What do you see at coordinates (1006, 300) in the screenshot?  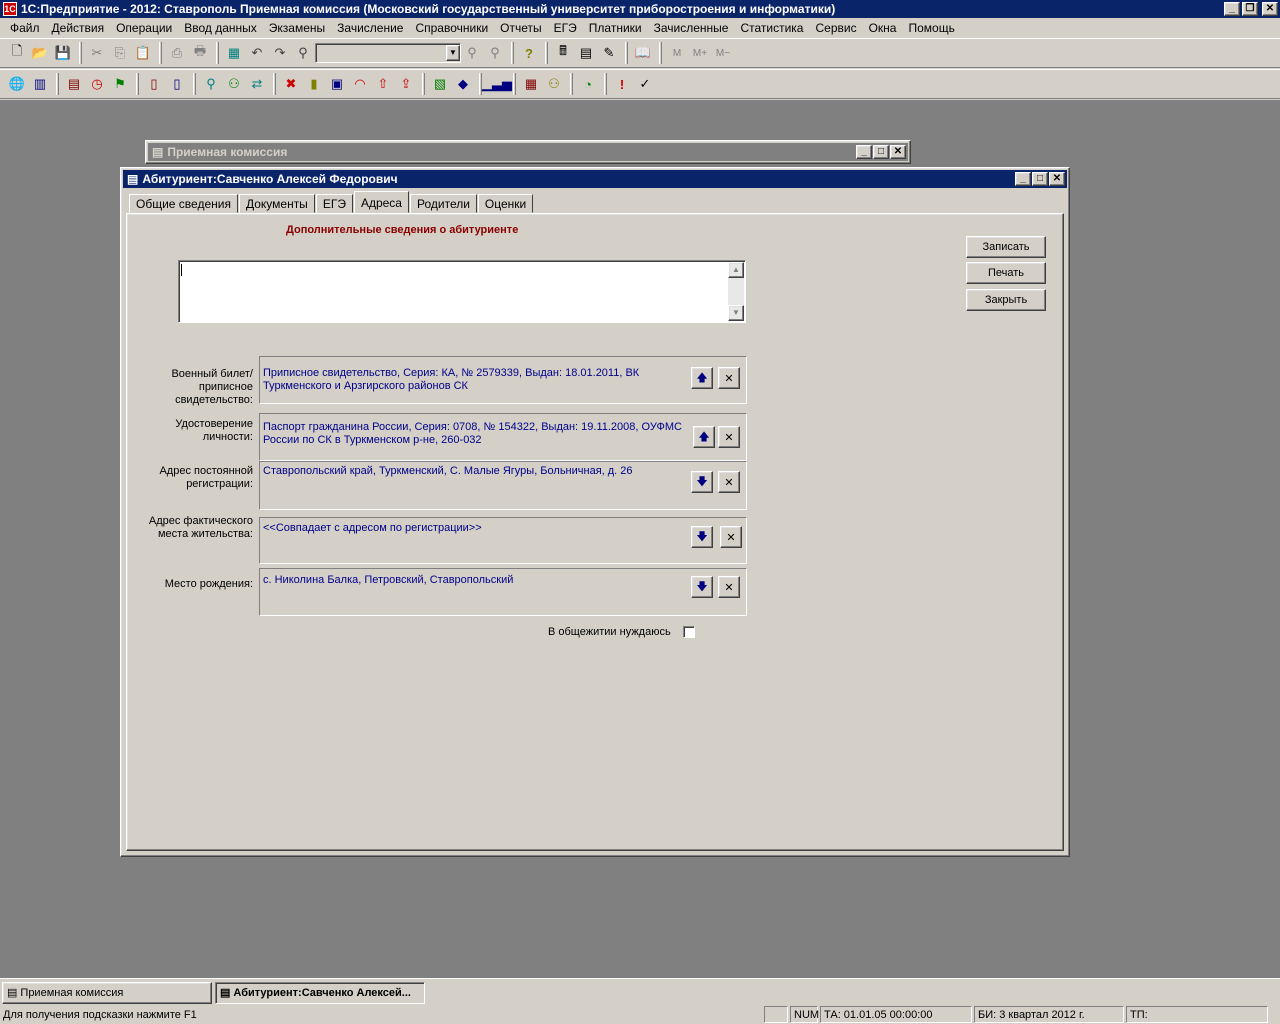 I see `close-dialog-button: Закрыть` at bounding box center [1006, 300].